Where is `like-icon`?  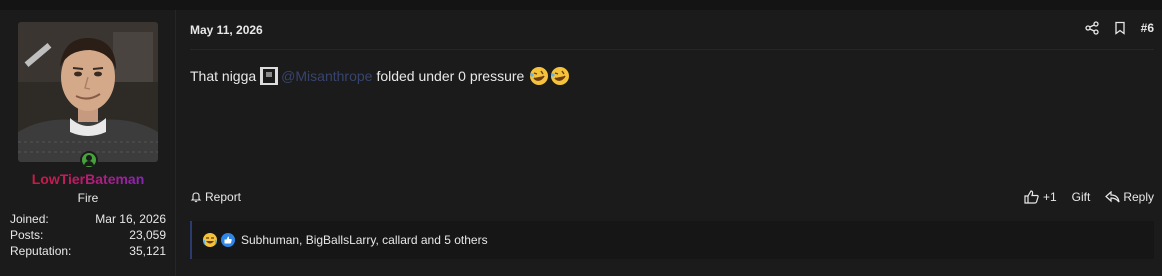 like-icon is located at coordinates (228, 240).